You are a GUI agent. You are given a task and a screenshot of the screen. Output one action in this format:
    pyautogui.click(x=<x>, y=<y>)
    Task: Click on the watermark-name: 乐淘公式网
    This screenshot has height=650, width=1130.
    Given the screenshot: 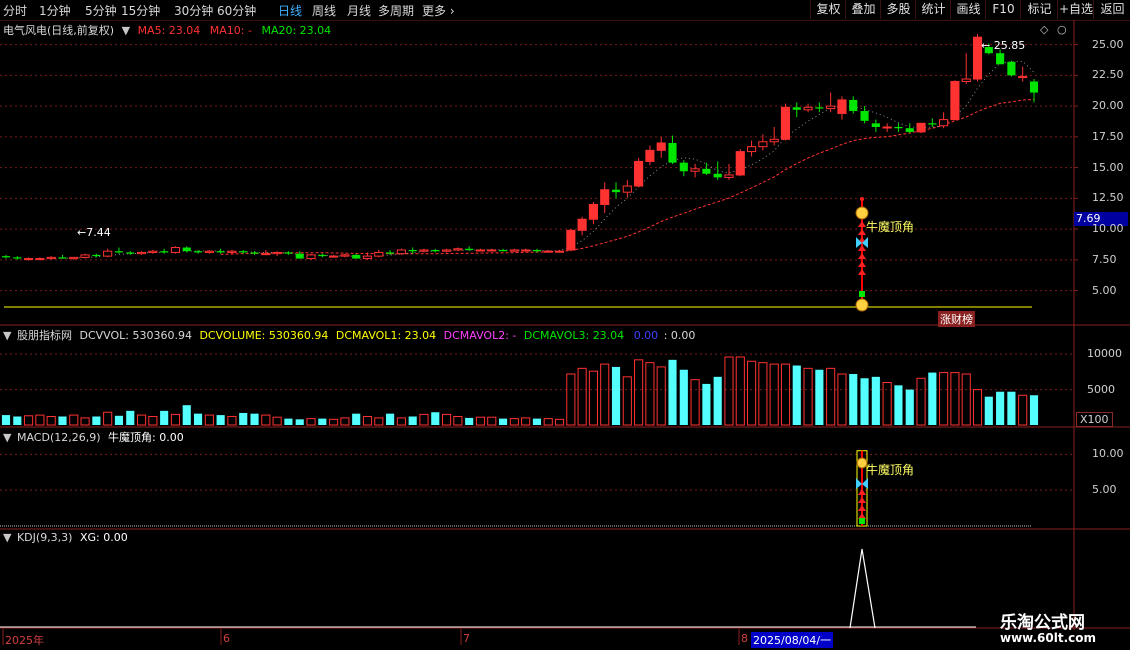 What is the action you would take?
    pyautogui.click(x=1042, y=623)
    